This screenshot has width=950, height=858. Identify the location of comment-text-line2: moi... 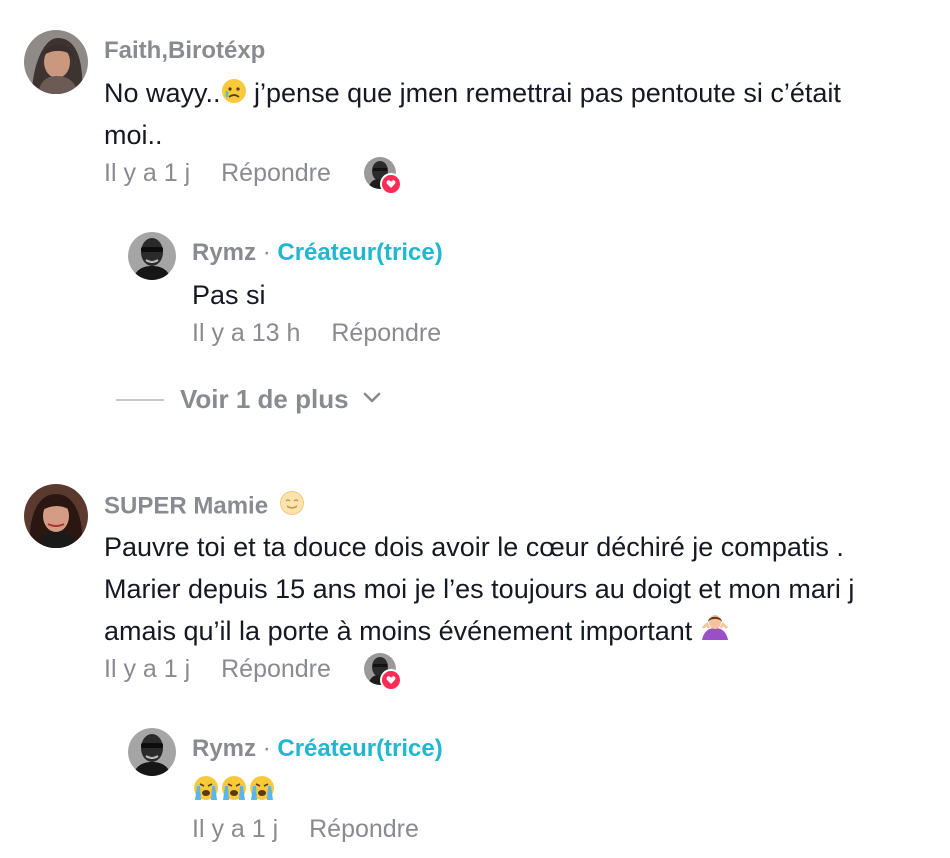
(133, 135).